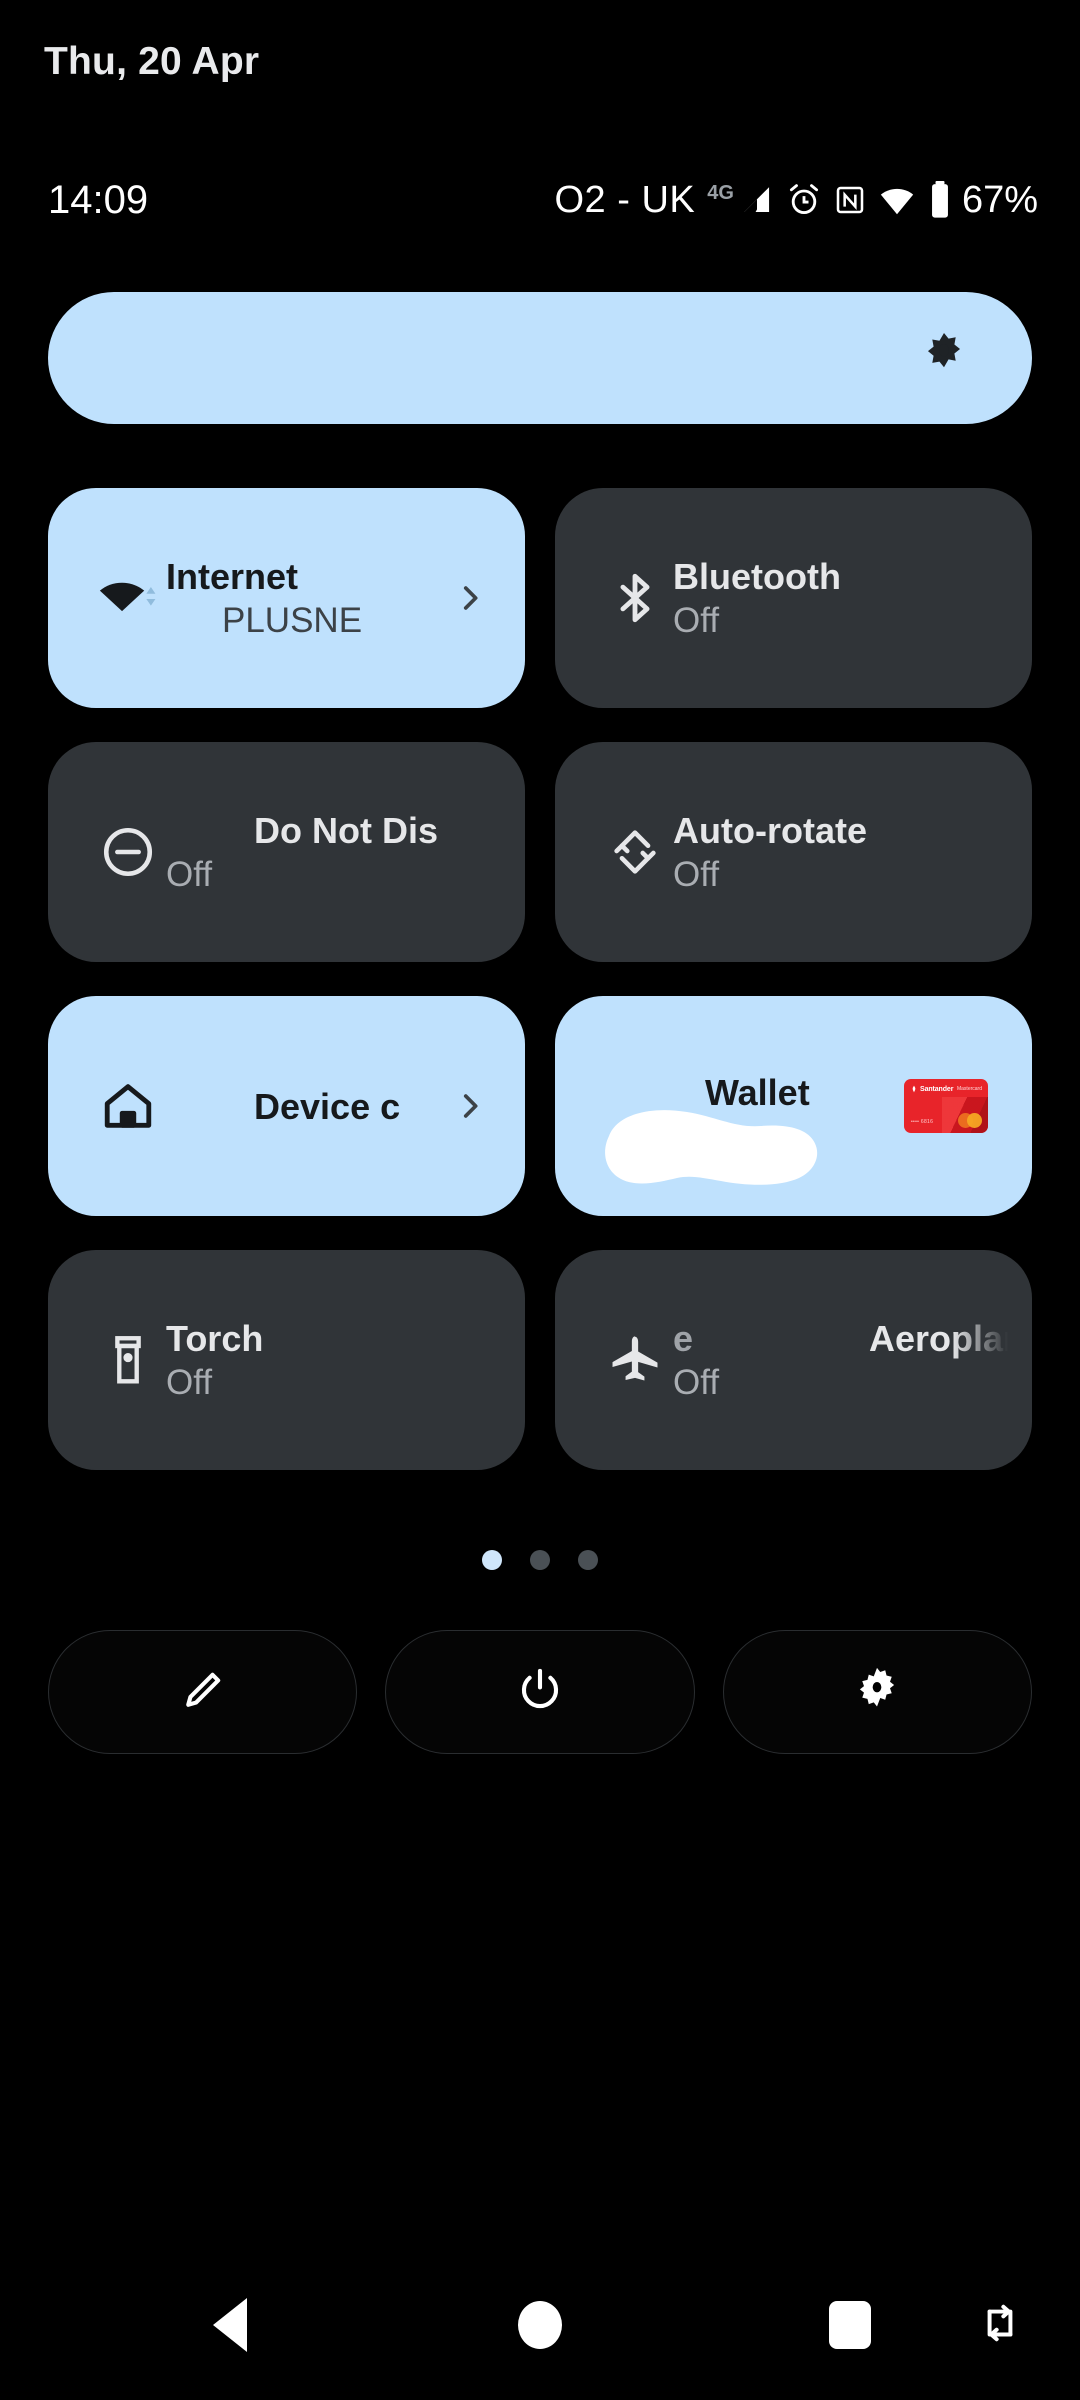 The image size is (1080, 2400). I want to click on settings-button, so click(877, 1692).